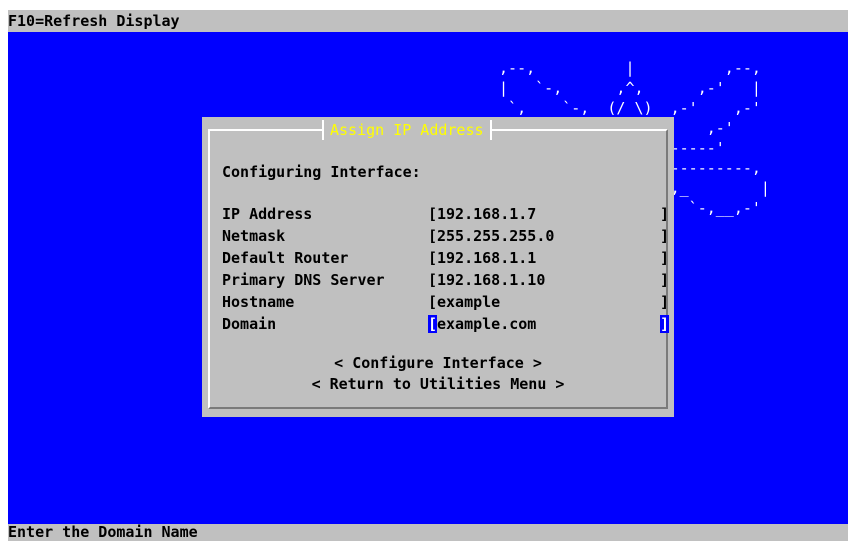  What do you see at coordinates (428, 532) in the screenshot?
I see `status-bar: Enter the Domain Name` at bounding box center [428, 532].